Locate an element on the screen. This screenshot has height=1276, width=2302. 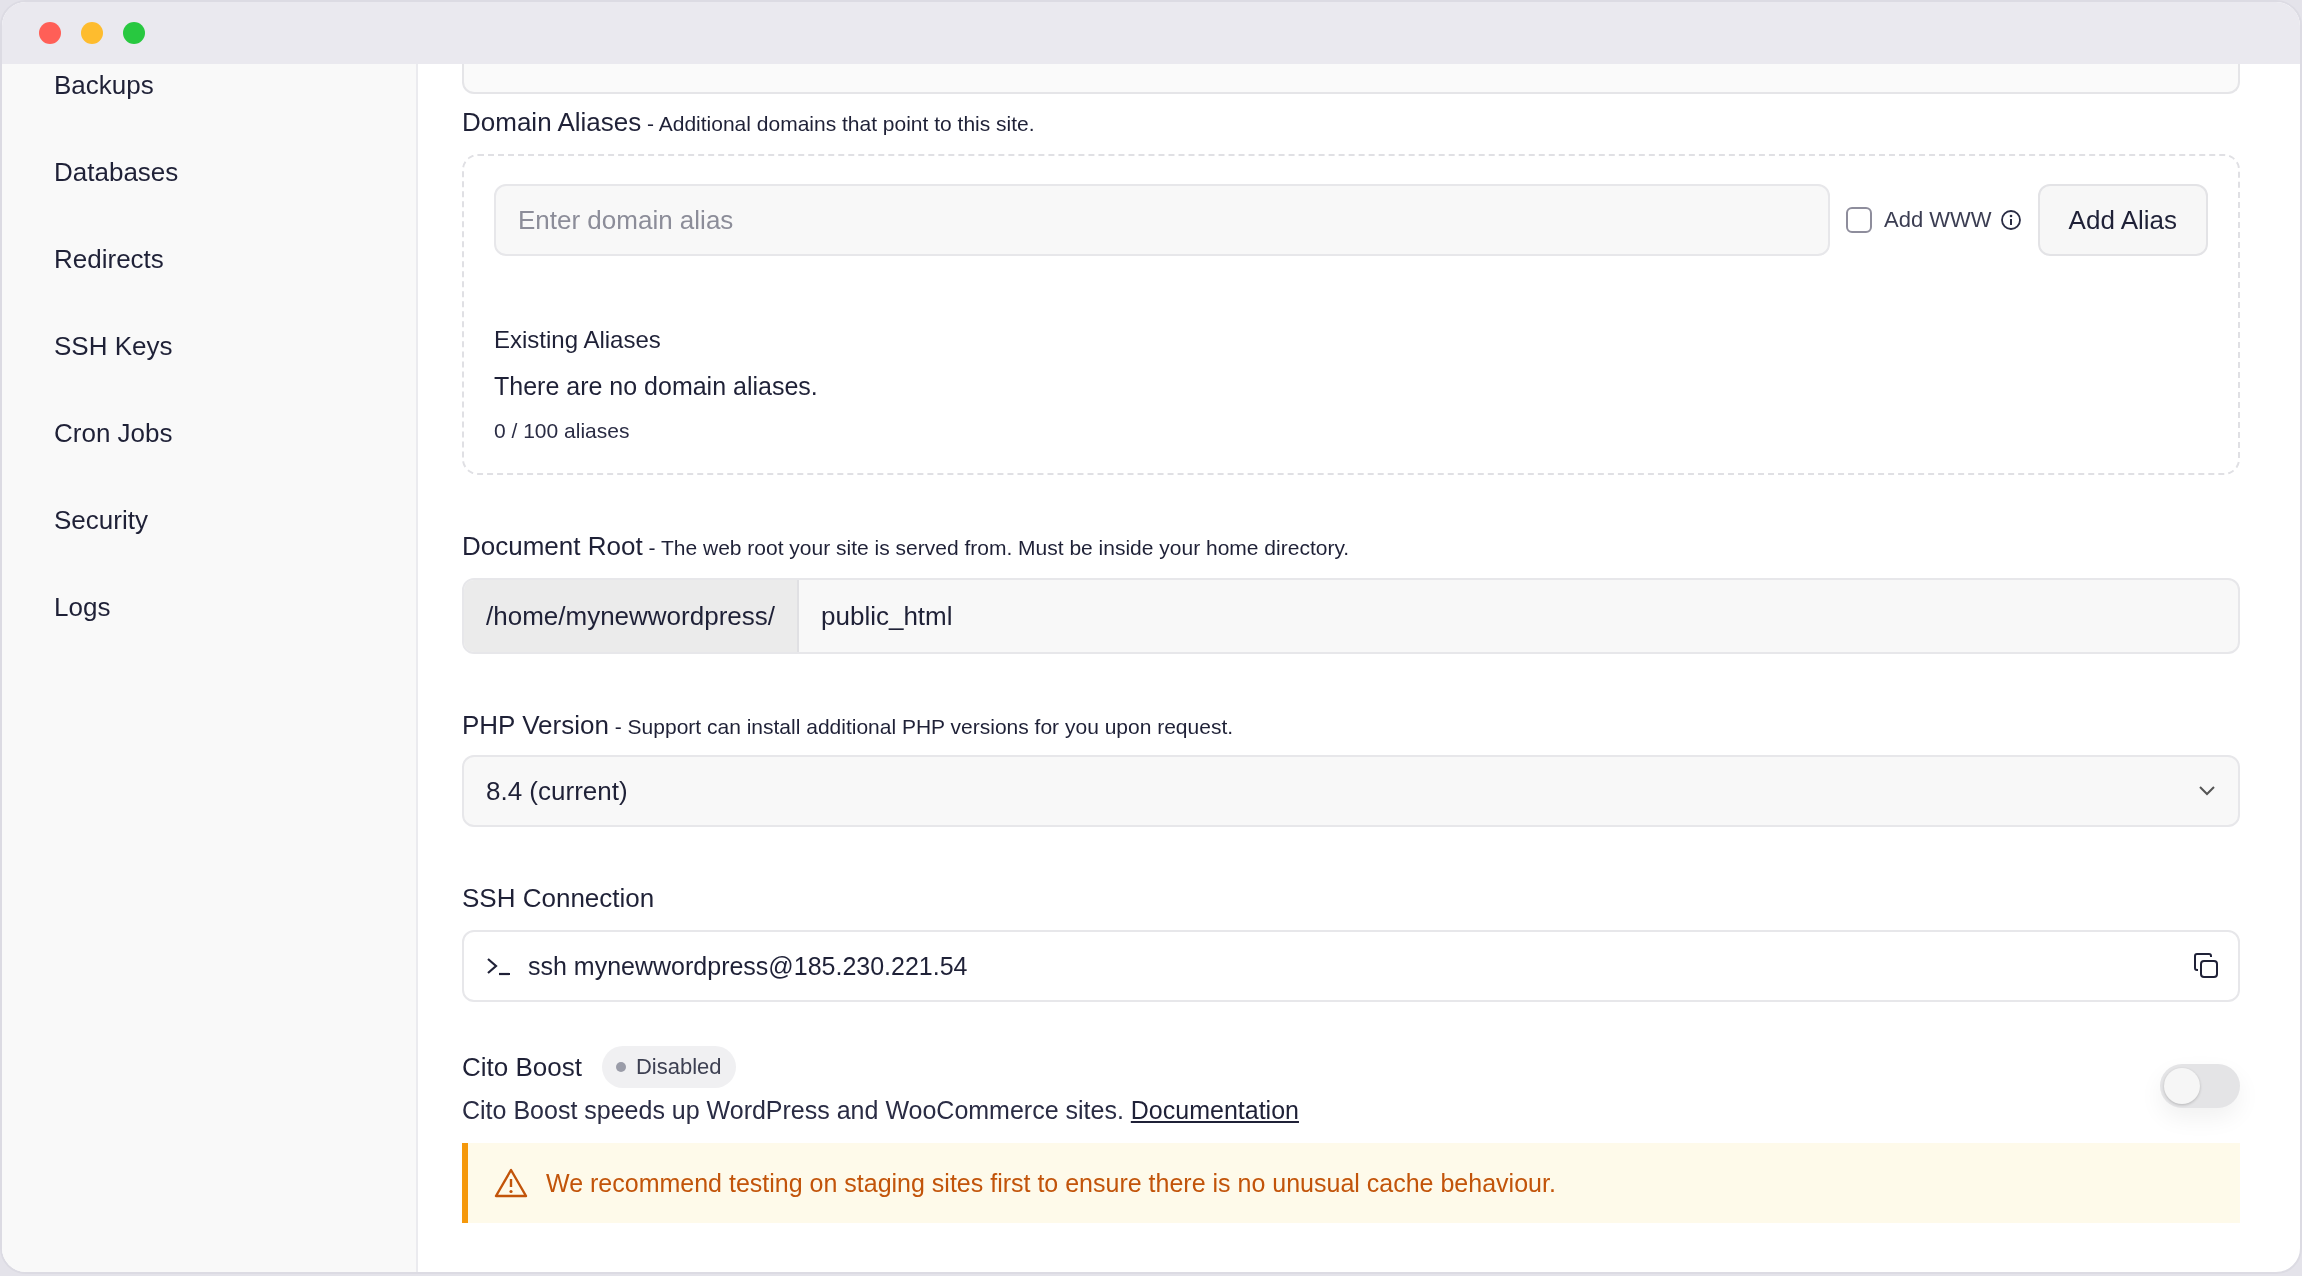
checkbox is located at coordinates (1859, 220).